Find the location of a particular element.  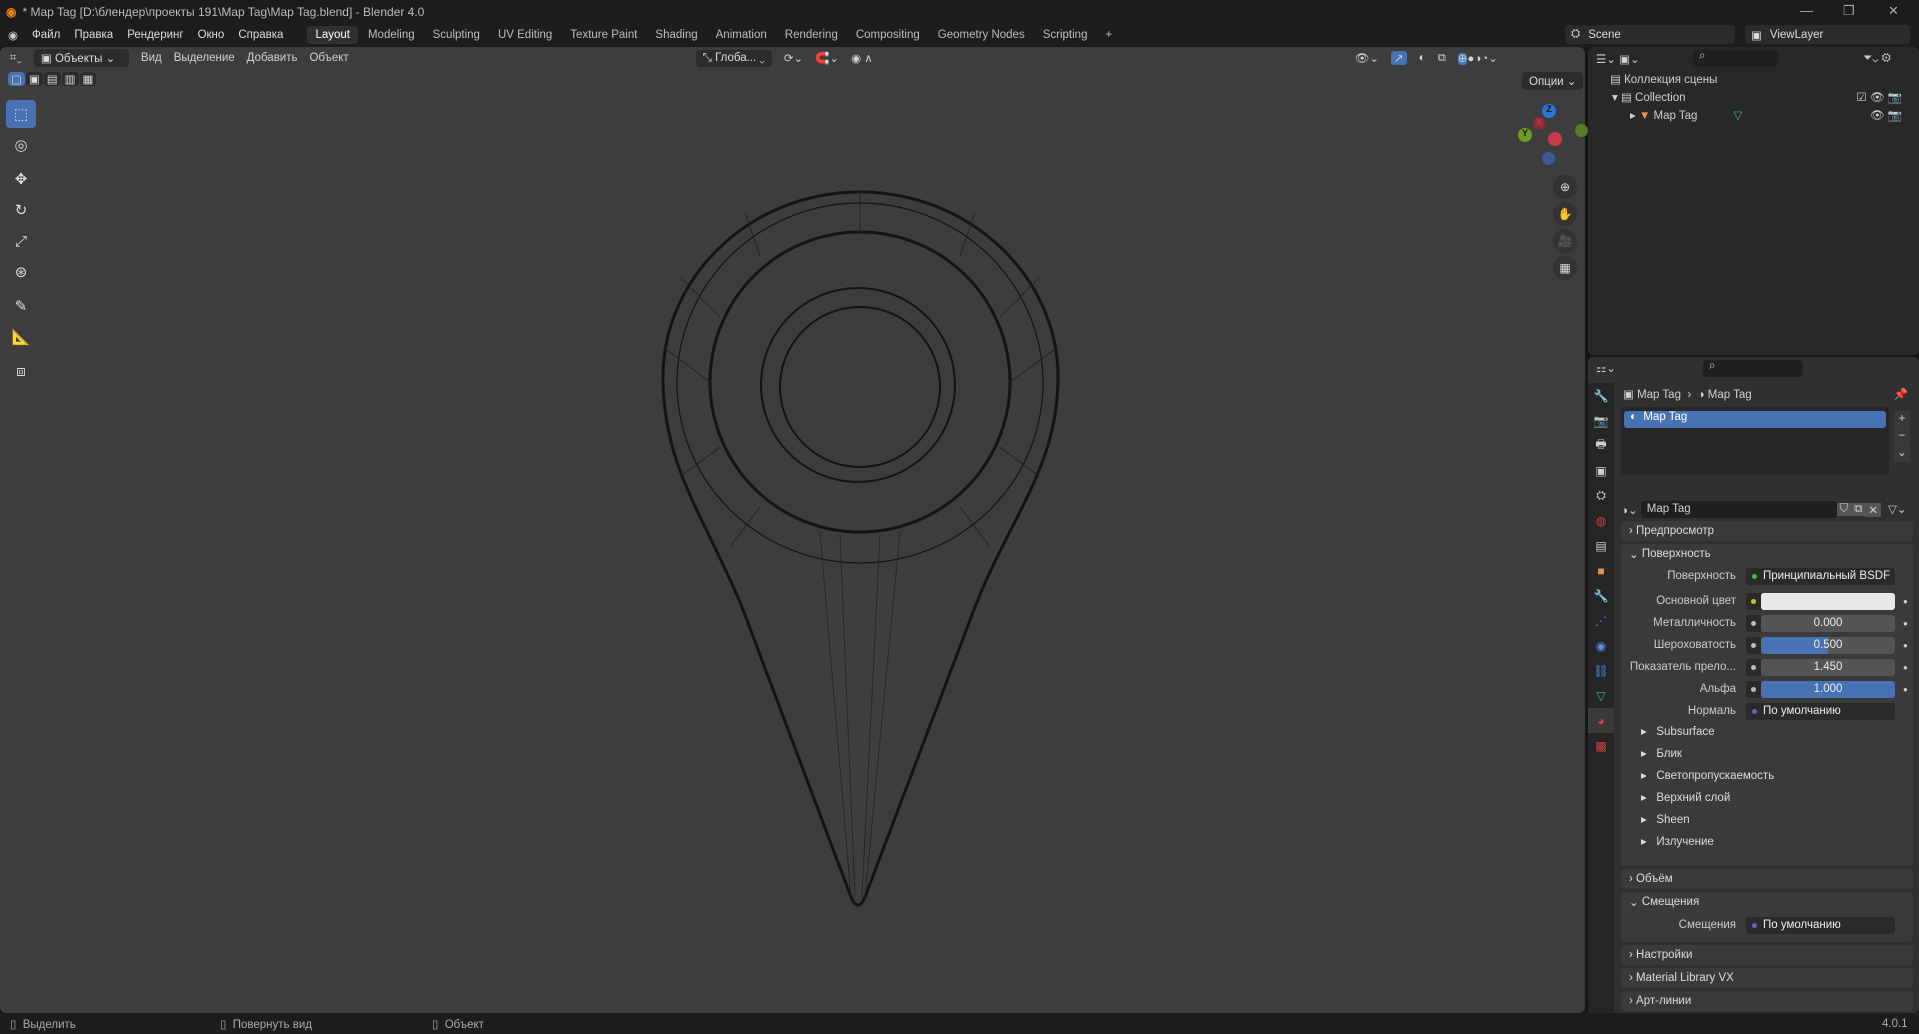

collection-tab-icon: ▤ is located at coordinates (1601, 545).